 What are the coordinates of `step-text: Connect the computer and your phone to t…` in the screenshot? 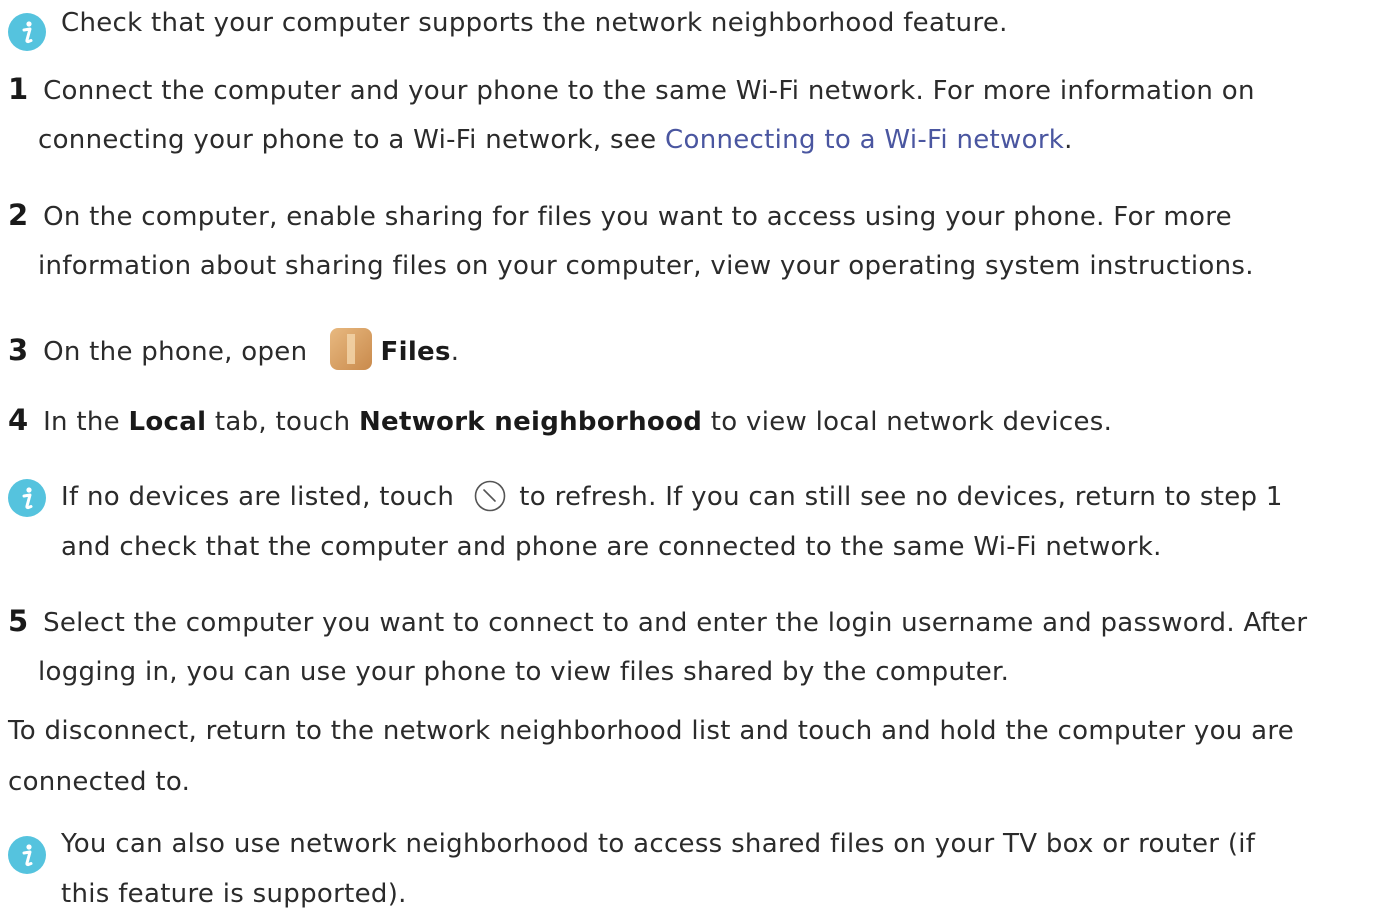 It's located at (649, 91).